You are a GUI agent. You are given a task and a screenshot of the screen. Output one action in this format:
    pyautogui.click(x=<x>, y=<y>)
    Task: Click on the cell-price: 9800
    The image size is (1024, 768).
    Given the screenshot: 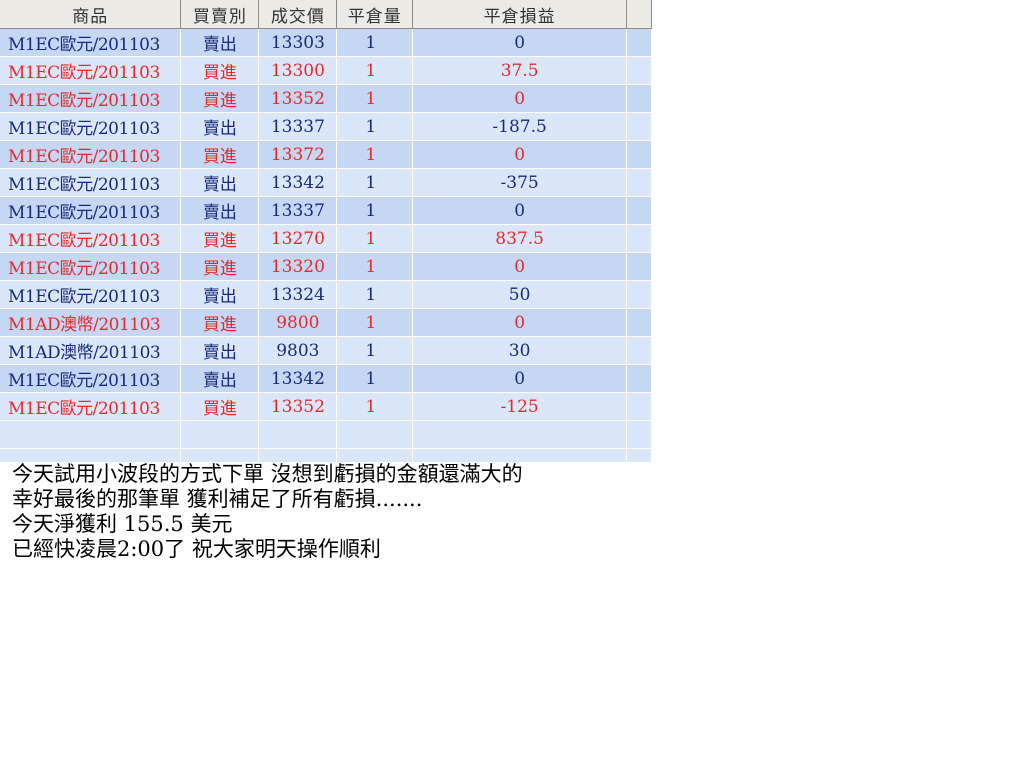 What is the action you would take?
    pyautogui.click(x=298, y=322)
    